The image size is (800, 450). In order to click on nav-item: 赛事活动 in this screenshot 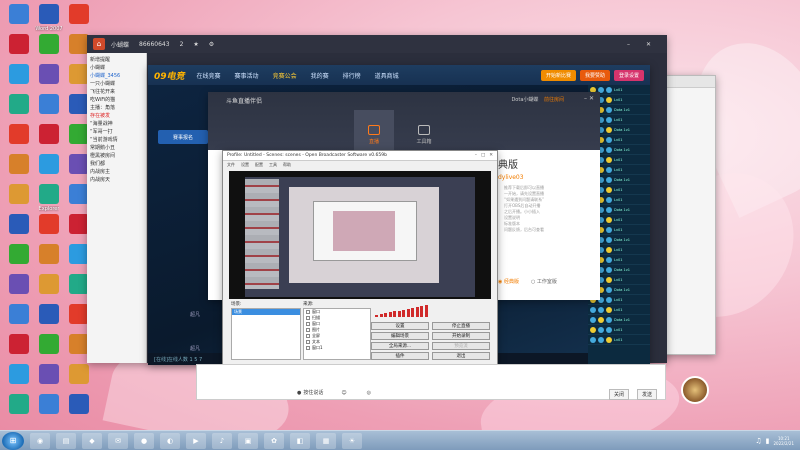, I will do `click(247, 75)`.